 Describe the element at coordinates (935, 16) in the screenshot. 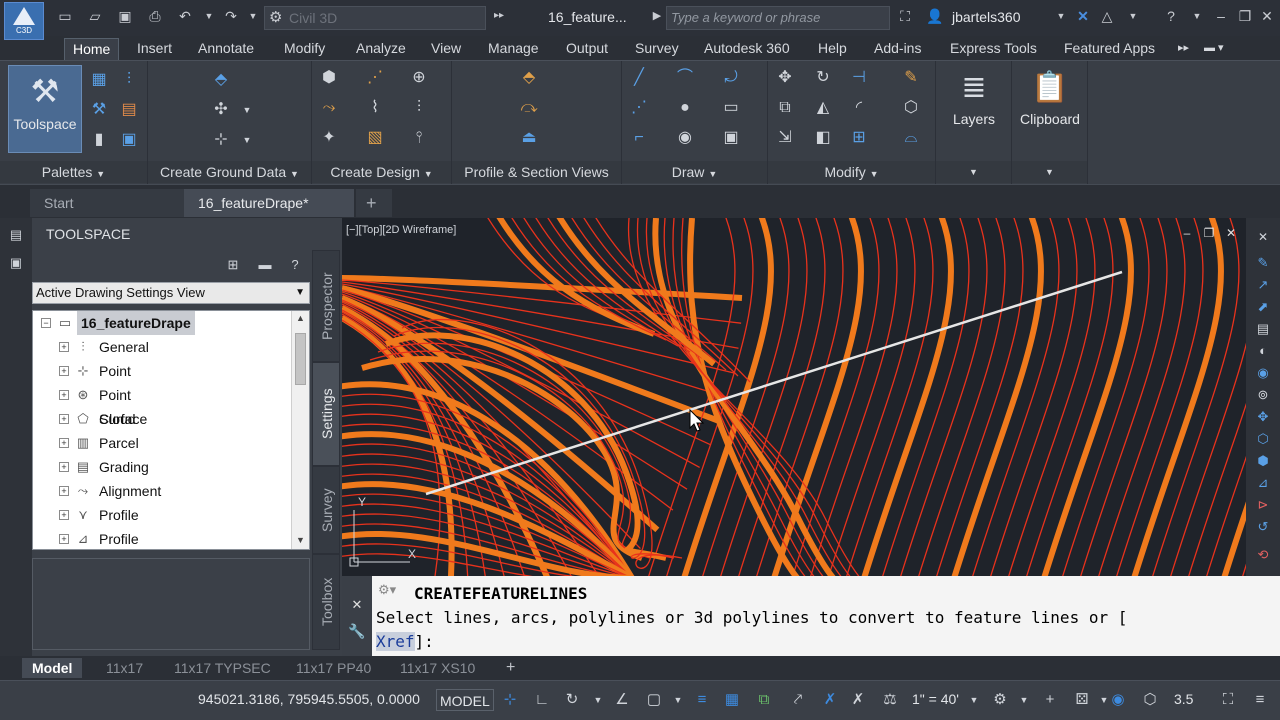

I see `user-icon: 👤` at that location.